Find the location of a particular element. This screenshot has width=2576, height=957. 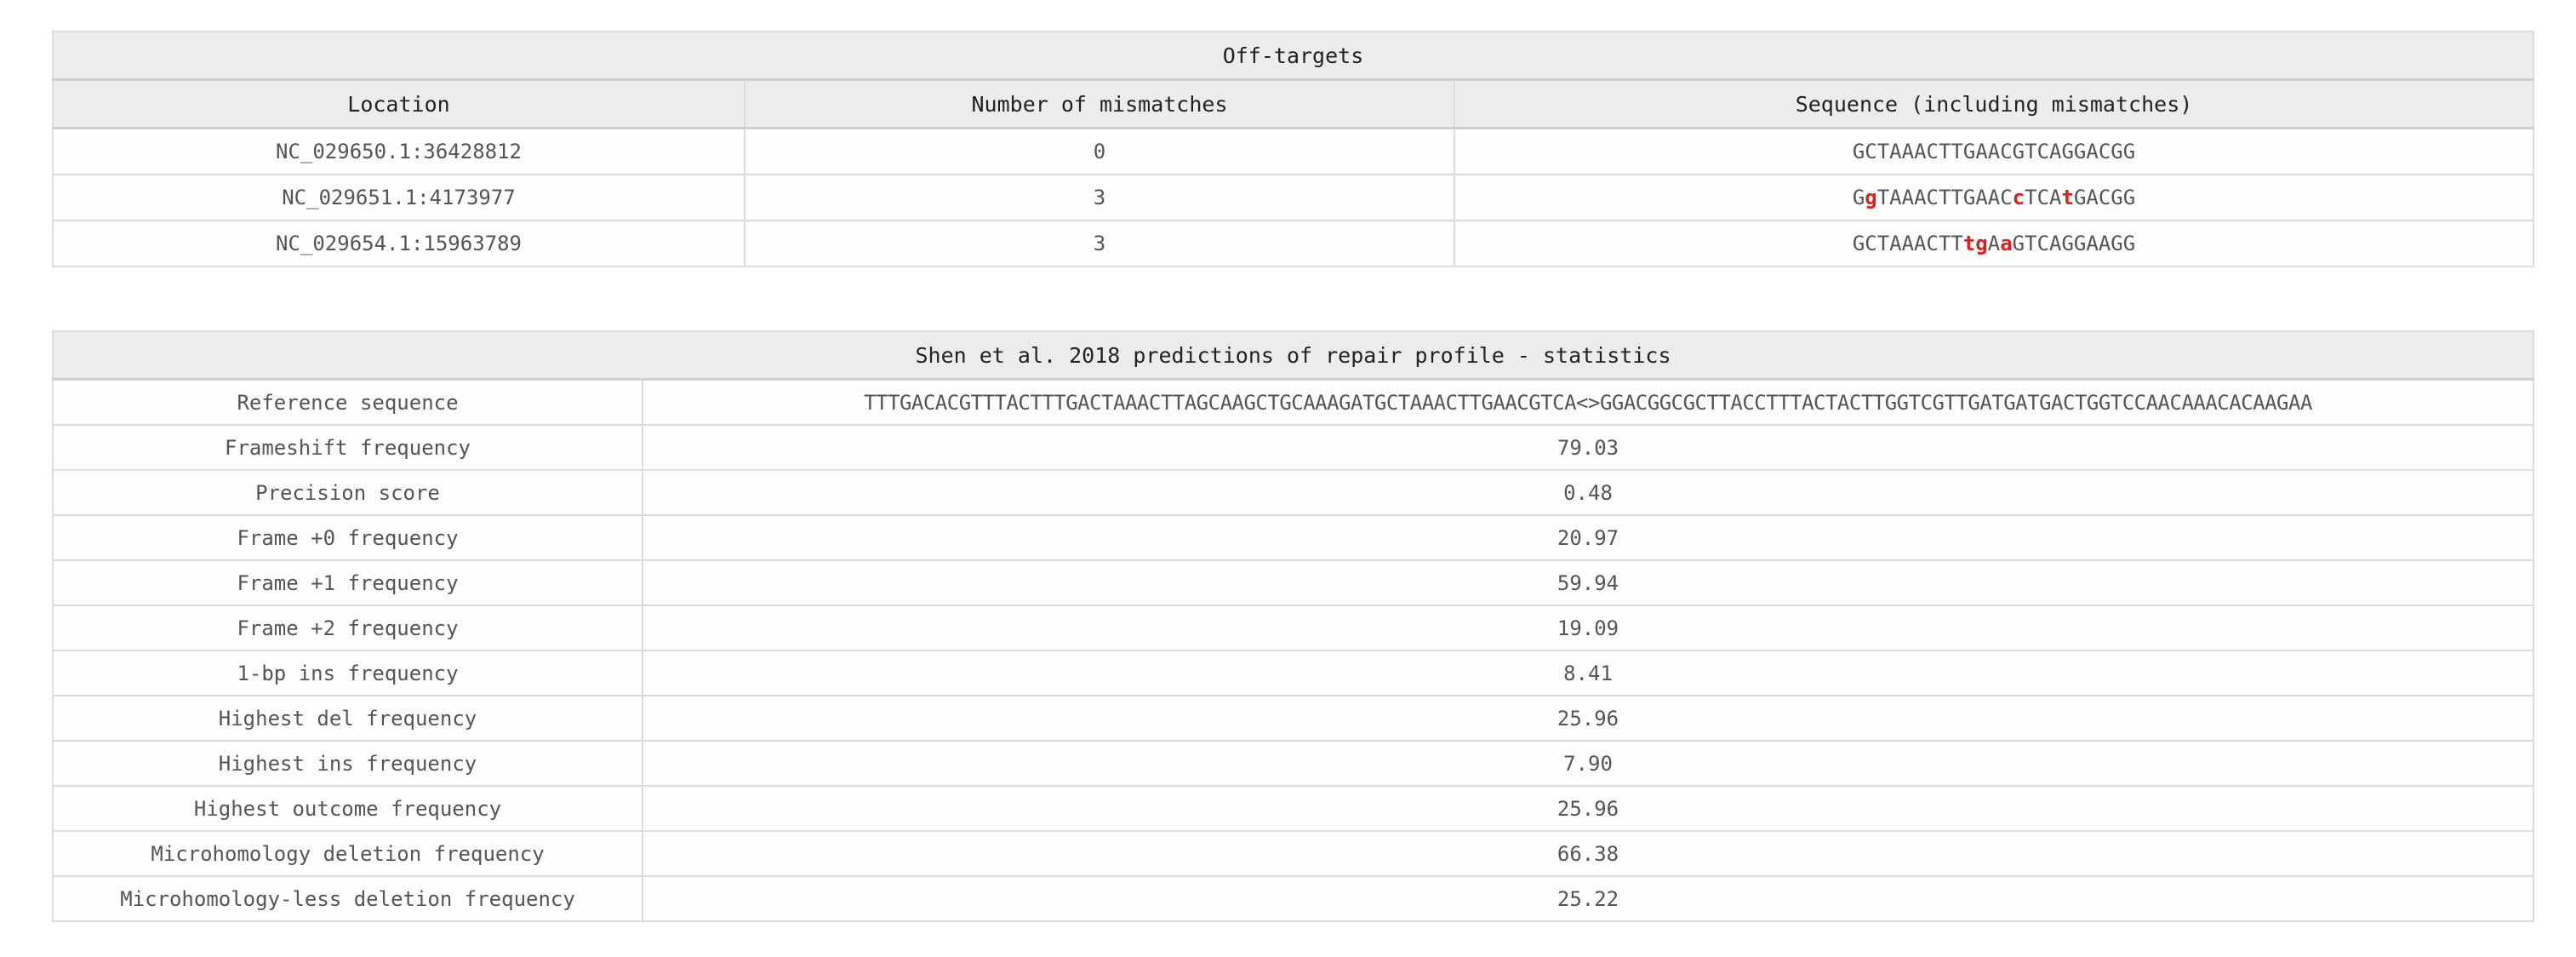

offtarget-location: NC_029651.1:4173977 is located at coordinates (398, 197).